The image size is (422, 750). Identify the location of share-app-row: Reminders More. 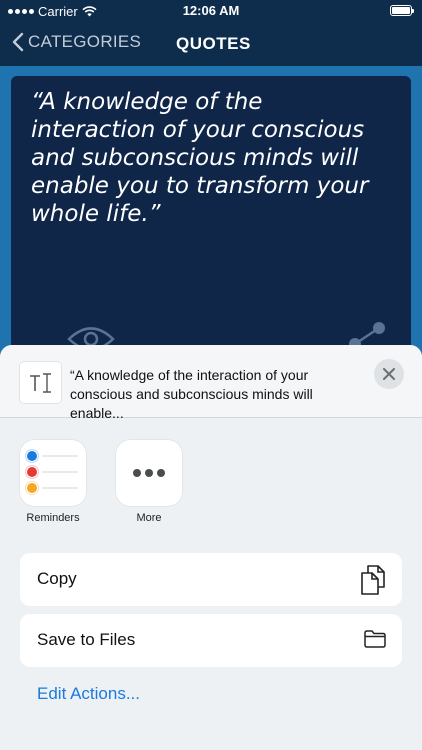
(211, 485).